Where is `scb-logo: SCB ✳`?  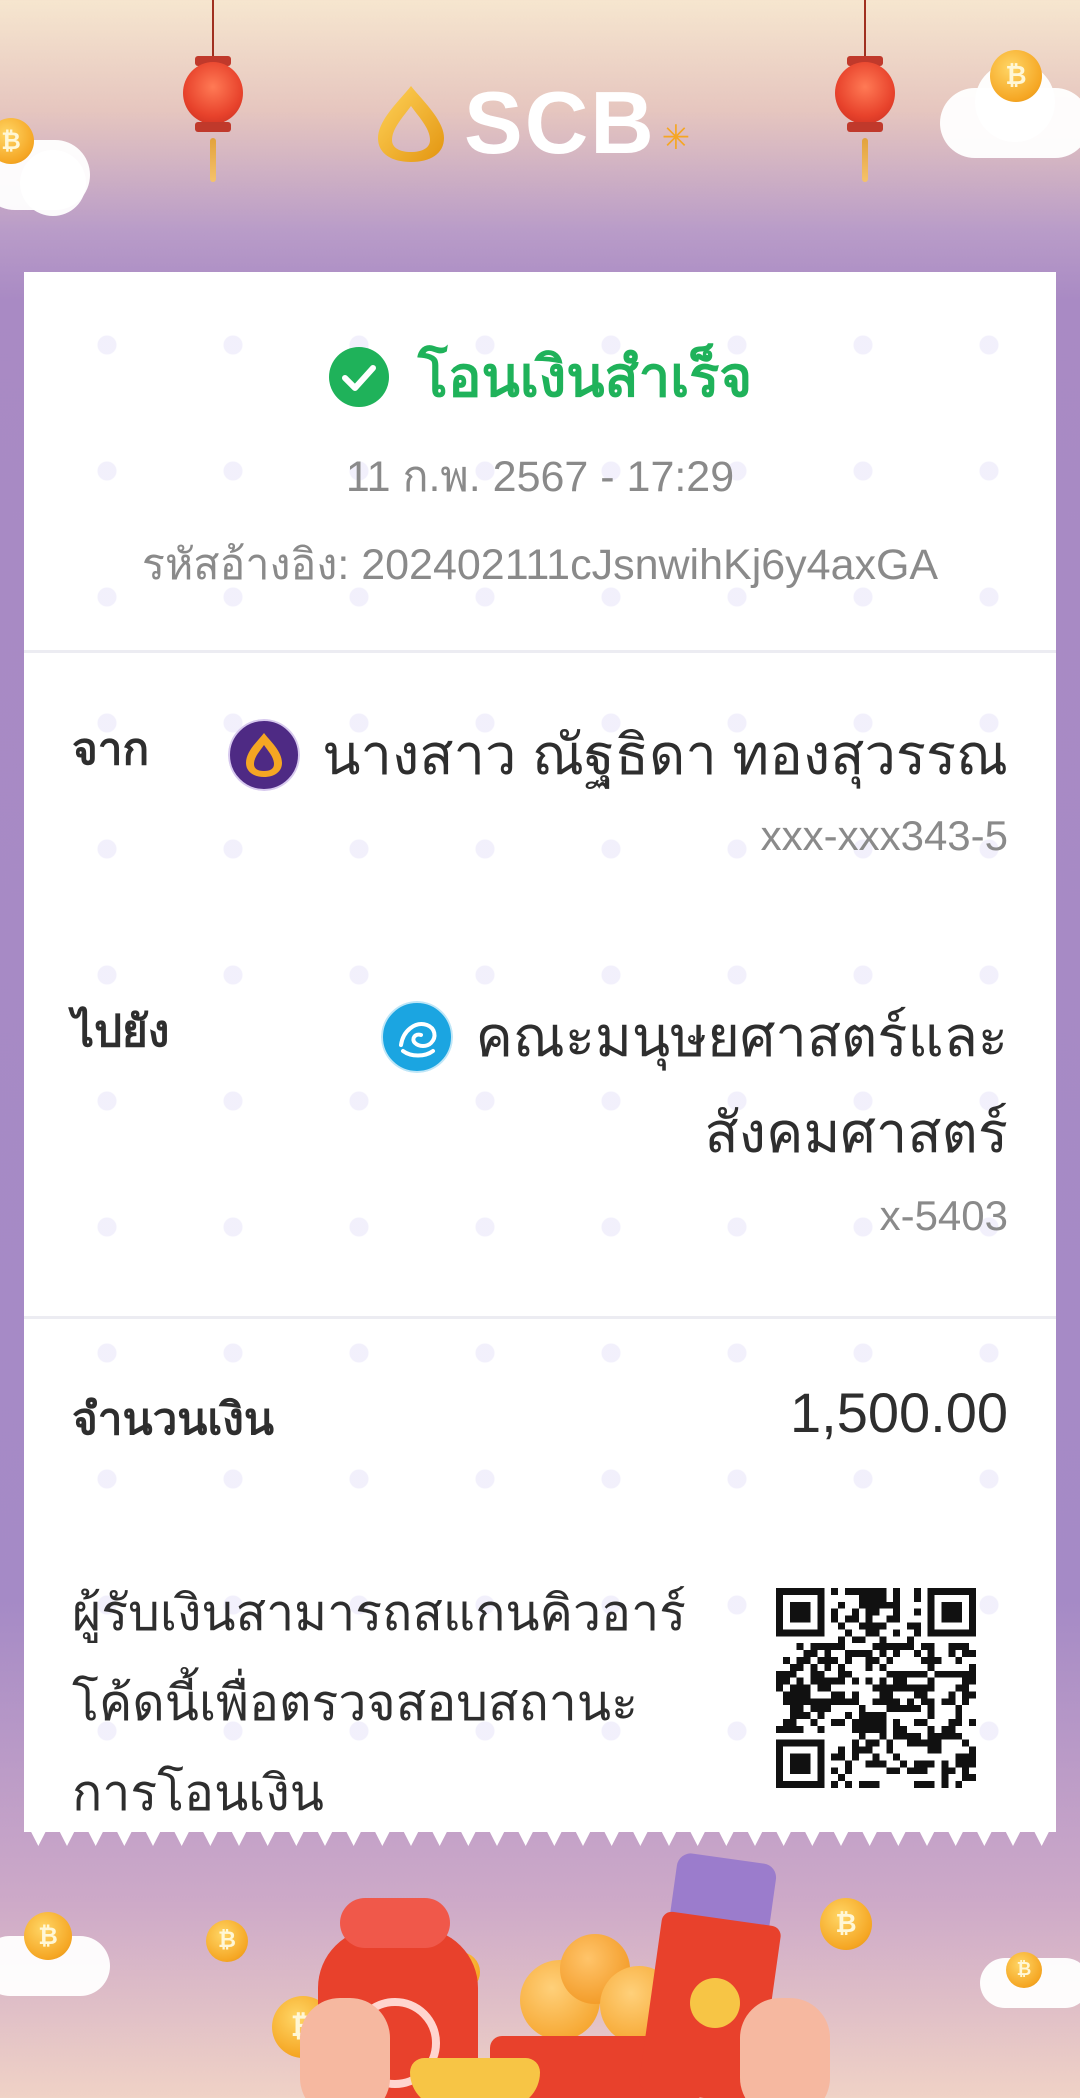 scb-logo: SCB ✳ is located at coordinates (530, 123).